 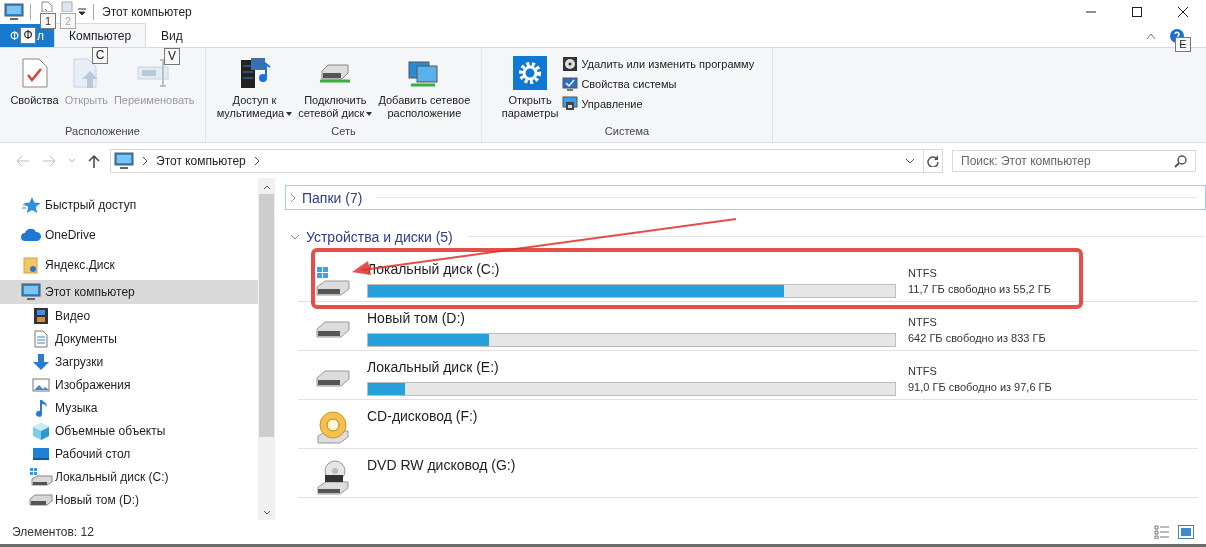 What do you see at coordinates (1137, 12) in the screenshot?
I see `maximize-icon` at bounding box center [1137, 12].